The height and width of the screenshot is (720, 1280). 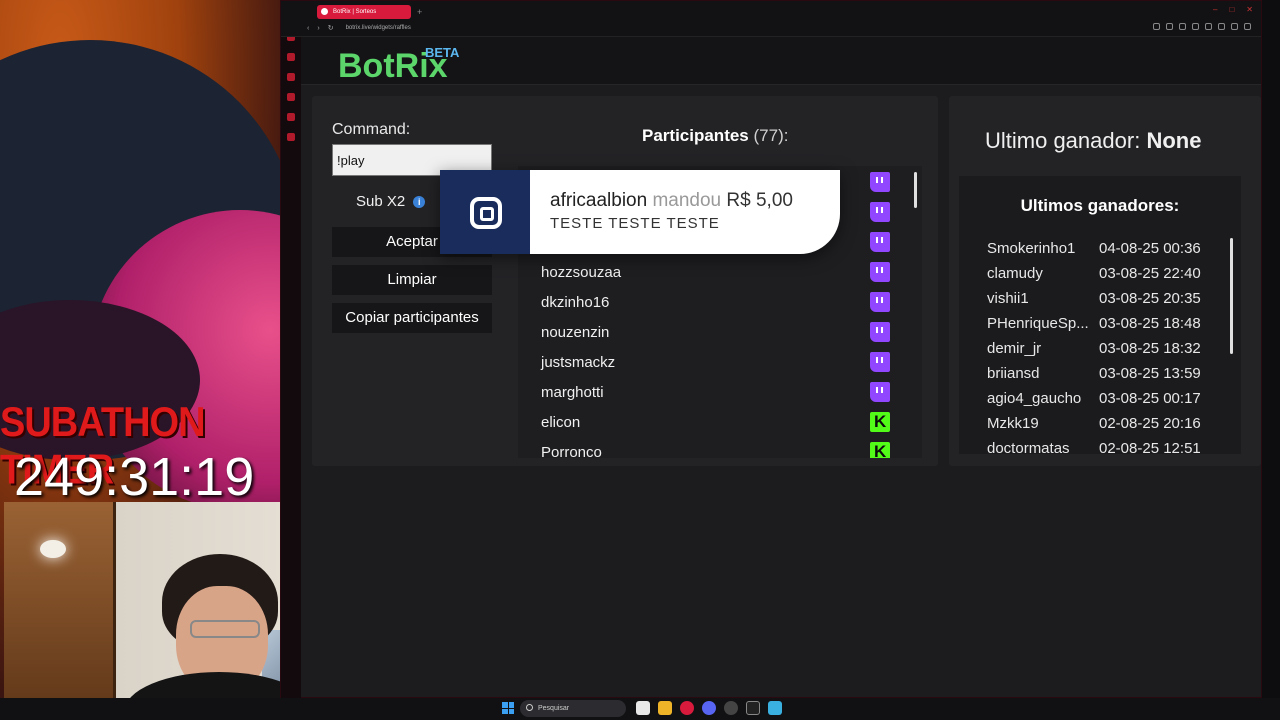 I want to click on winner-date: 03-08-25 13:59, so click(x=1150, y=373).